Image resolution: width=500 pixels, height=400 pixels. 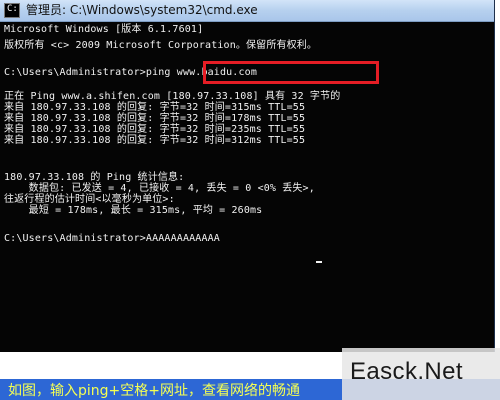 What do you see at coordinates (104, 29) in the screenshot?
I see `console-line-windows-version: Microsoft Windows [版本 6.1.7601]` at bounding box center [104, 29].